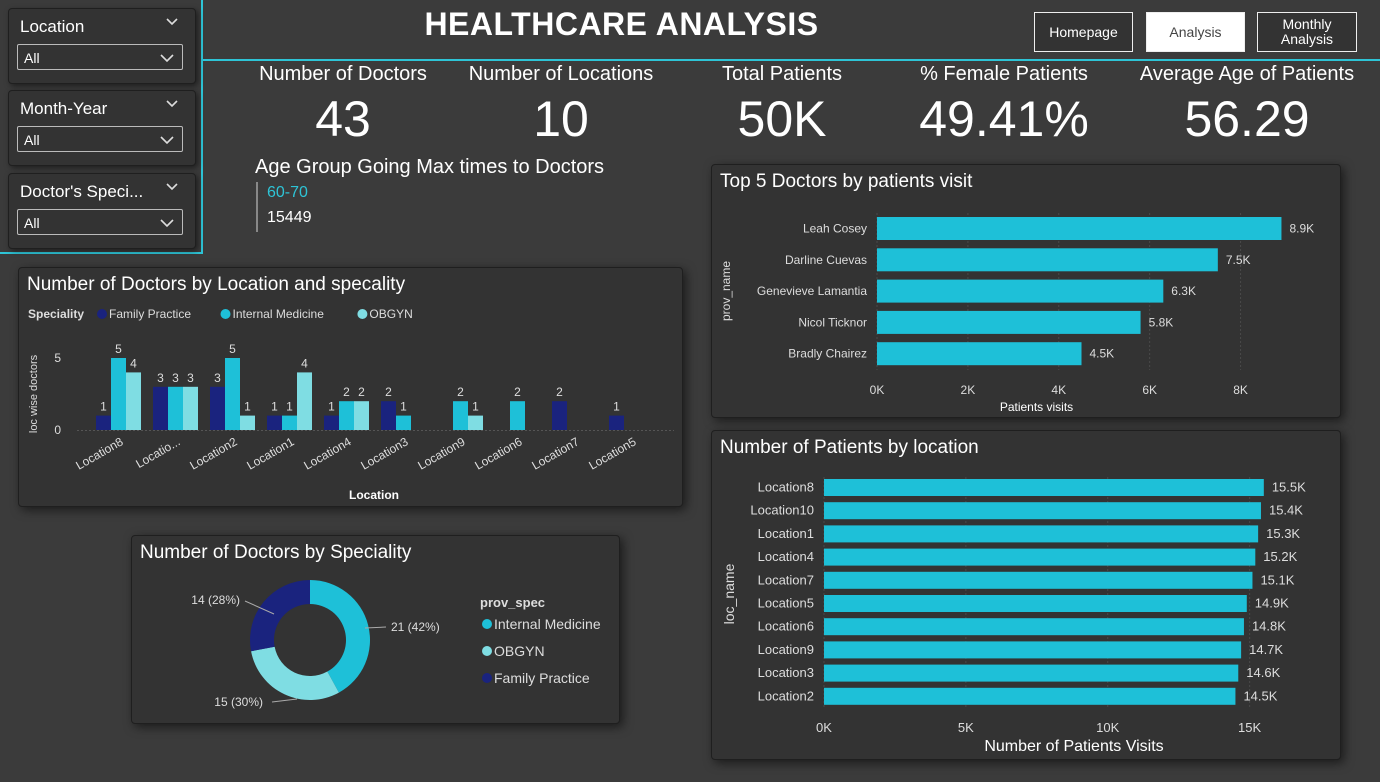 Image resolution: width=1380 pixels, height=782 pixels. Describe the element at coordinates (100, 57) in the screenshot. I see `location-dropdown: All` at that location.